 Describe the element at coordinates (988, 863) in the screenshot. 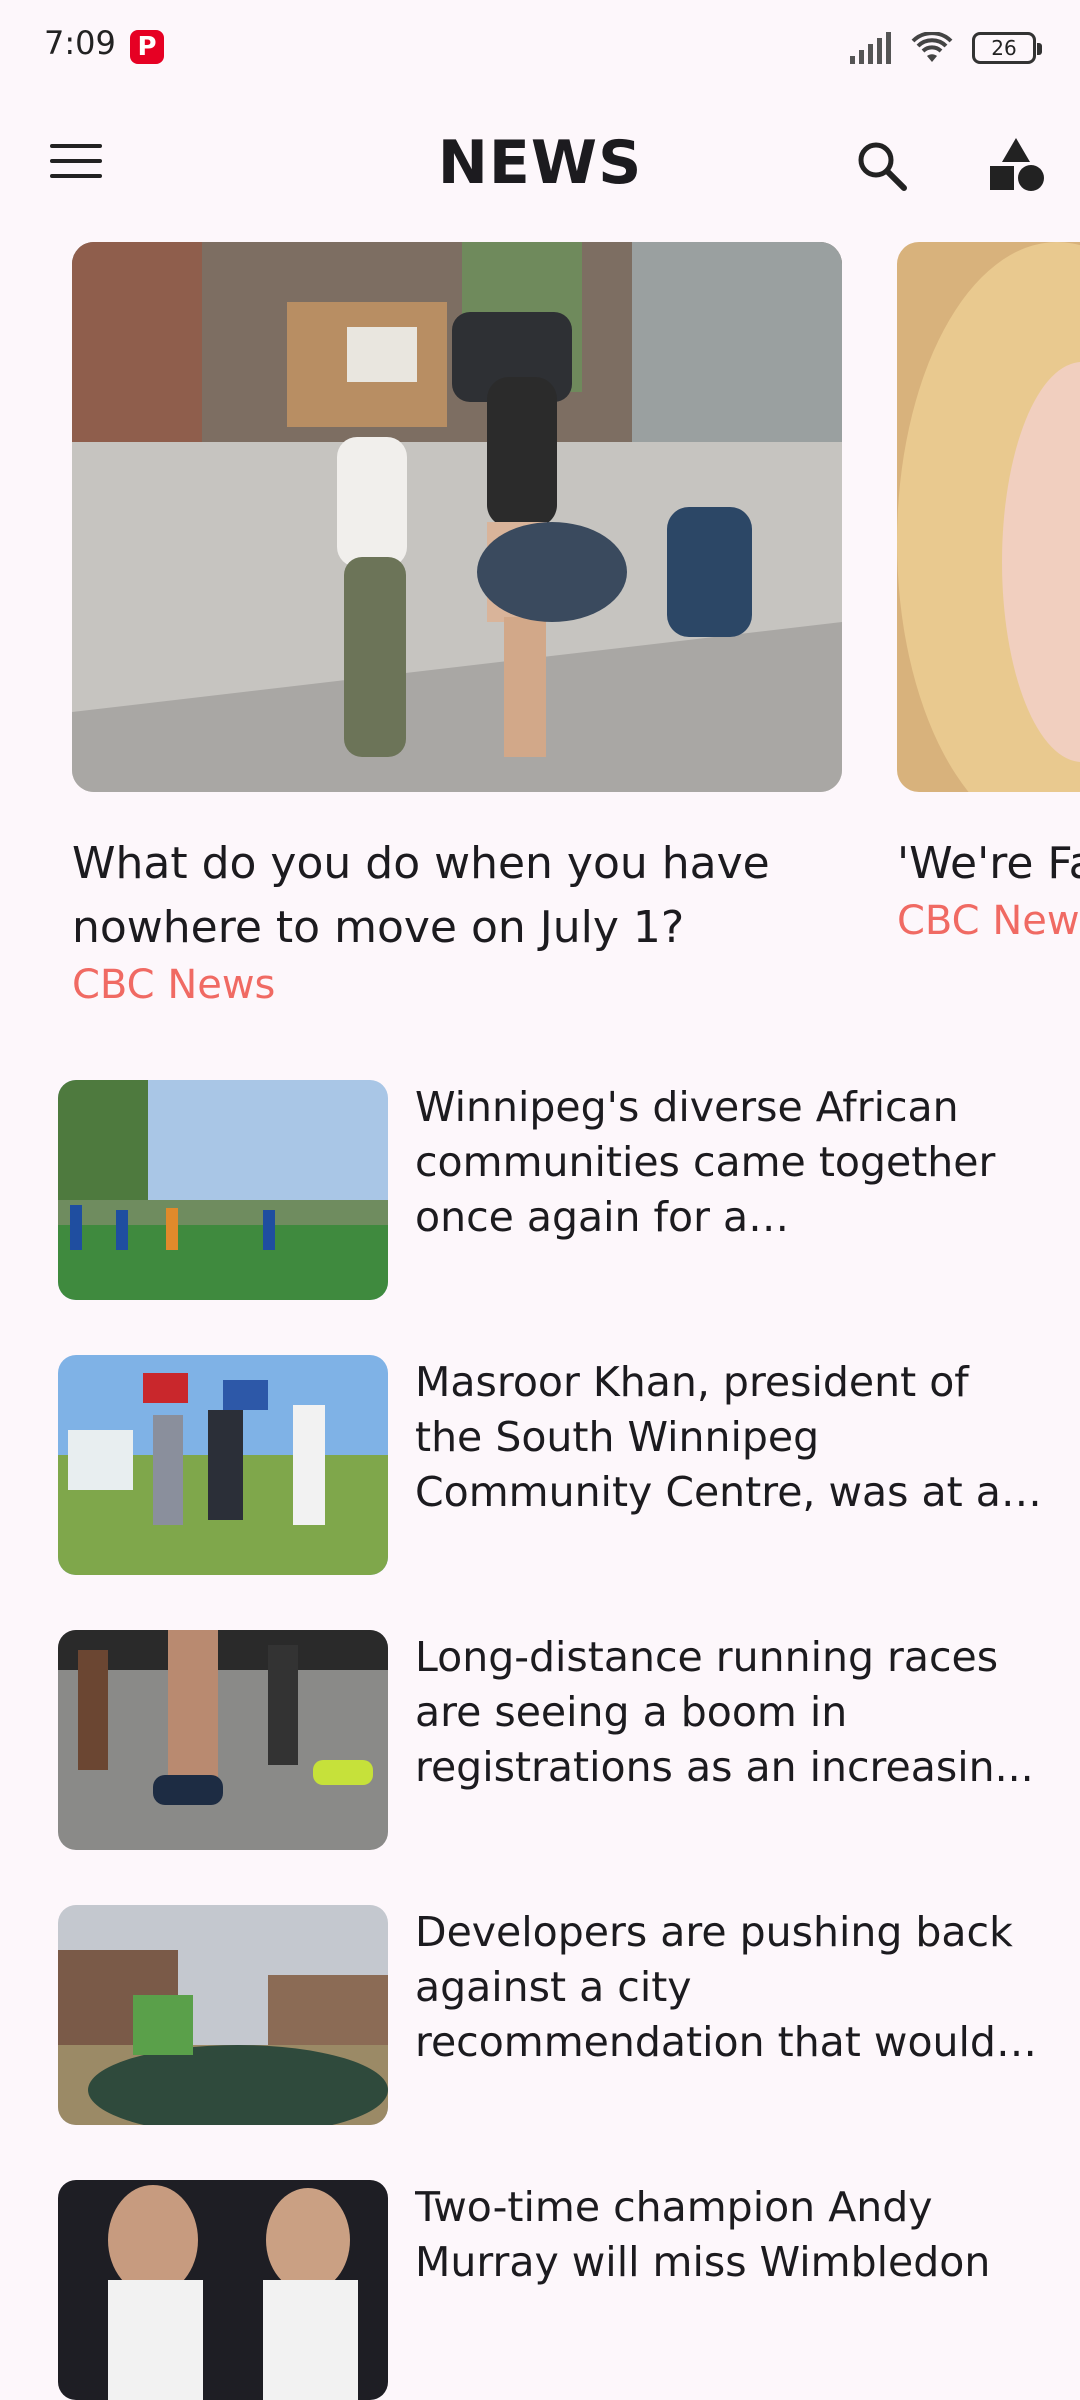

I see `featured-title: 'We're Family` at that location.